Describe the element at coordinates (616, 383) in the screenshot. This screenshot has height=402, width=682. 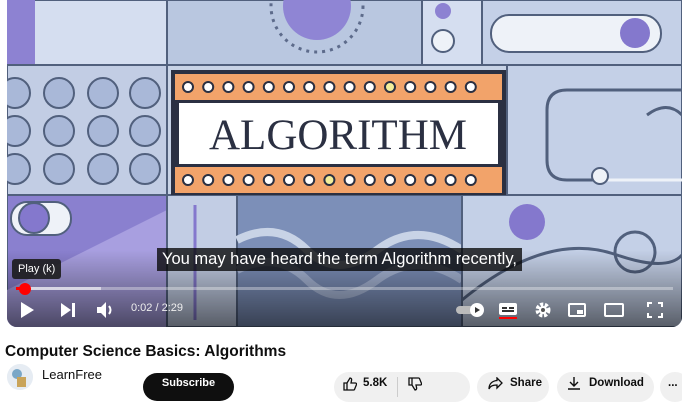
I see `download-label: Download` at that location.